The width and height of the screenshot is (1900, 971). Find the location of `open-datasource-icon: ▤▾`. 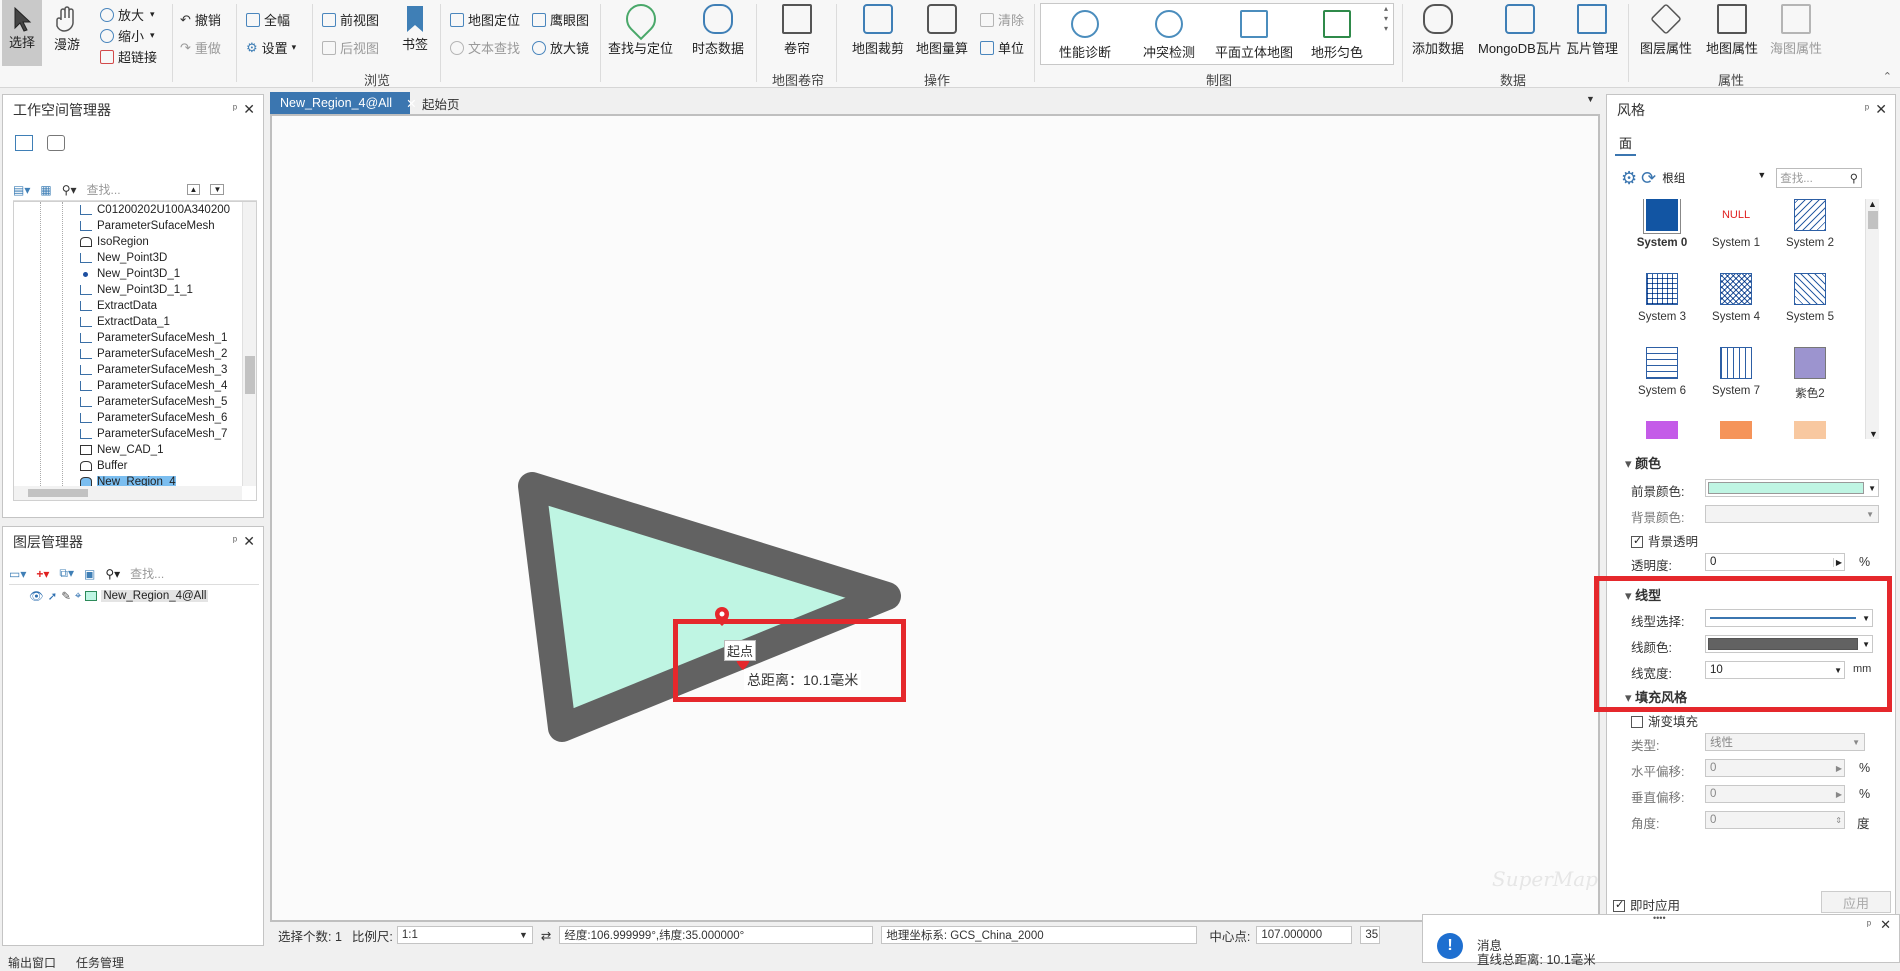

open-datasource-icon: ▤▾ is located at coordinates (21, 190).